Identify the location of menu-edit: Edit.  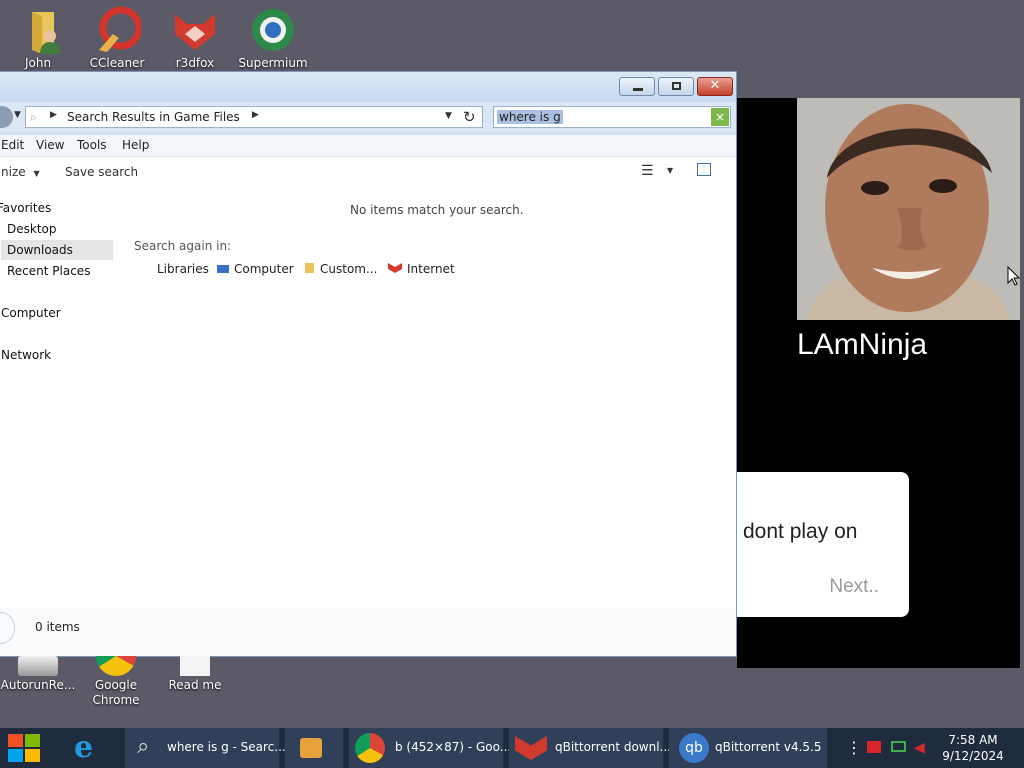
(12, 145).